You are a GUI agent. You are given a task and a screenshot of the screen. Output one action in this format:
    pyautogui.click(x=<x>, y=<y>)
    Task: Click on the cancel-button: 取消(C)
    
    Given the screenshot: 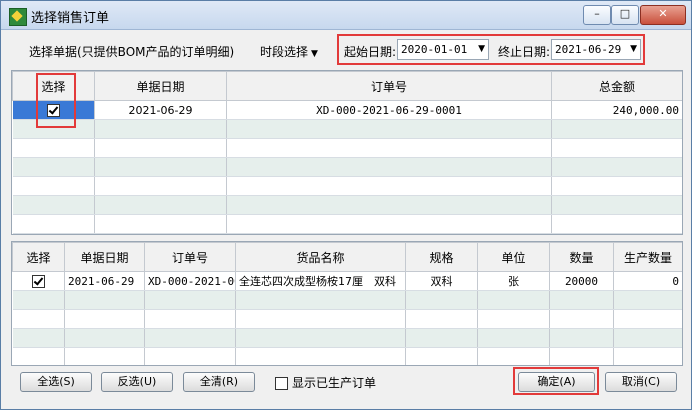 What is the action you would take?
    pyautogui.click(x=641, y=382)
    